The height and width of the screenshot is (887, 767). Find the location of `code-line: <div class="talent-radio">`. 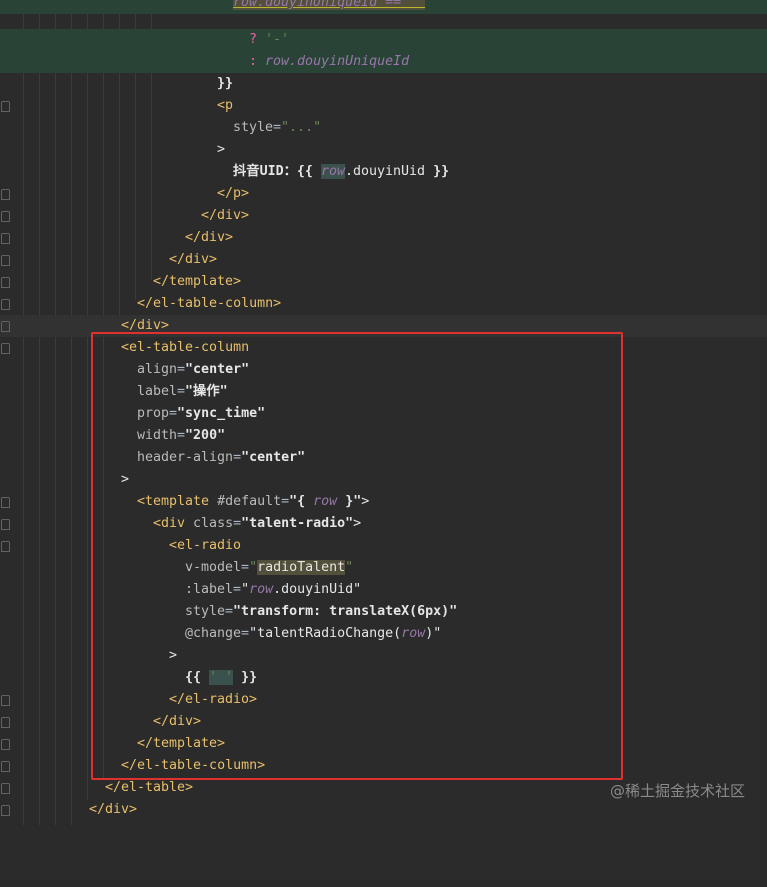

code-line: <div class="talent-radio"> is located at coordinates (383, 524).